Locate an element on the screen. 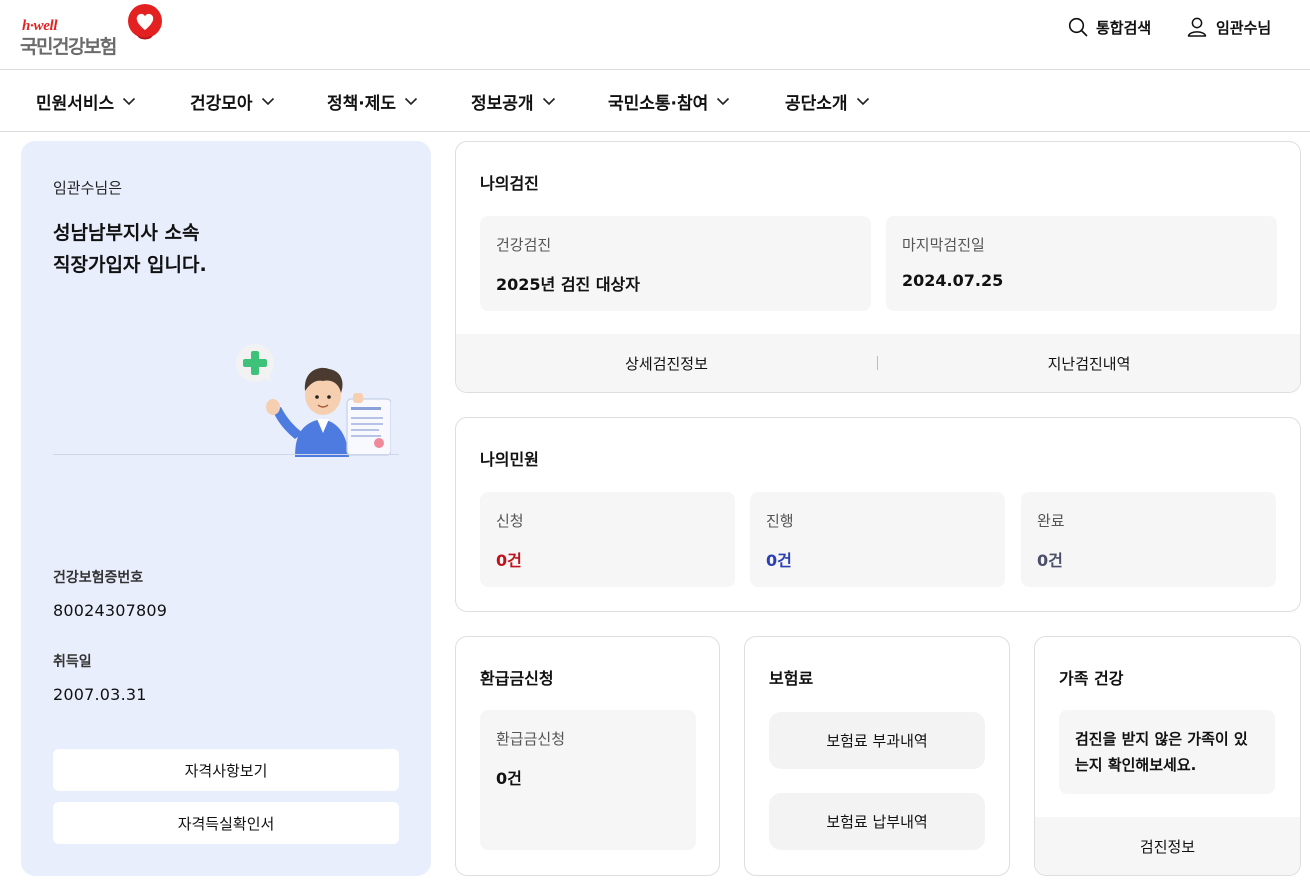  insurance-number-value: 80024307809 is located at coordinates (110, 610).